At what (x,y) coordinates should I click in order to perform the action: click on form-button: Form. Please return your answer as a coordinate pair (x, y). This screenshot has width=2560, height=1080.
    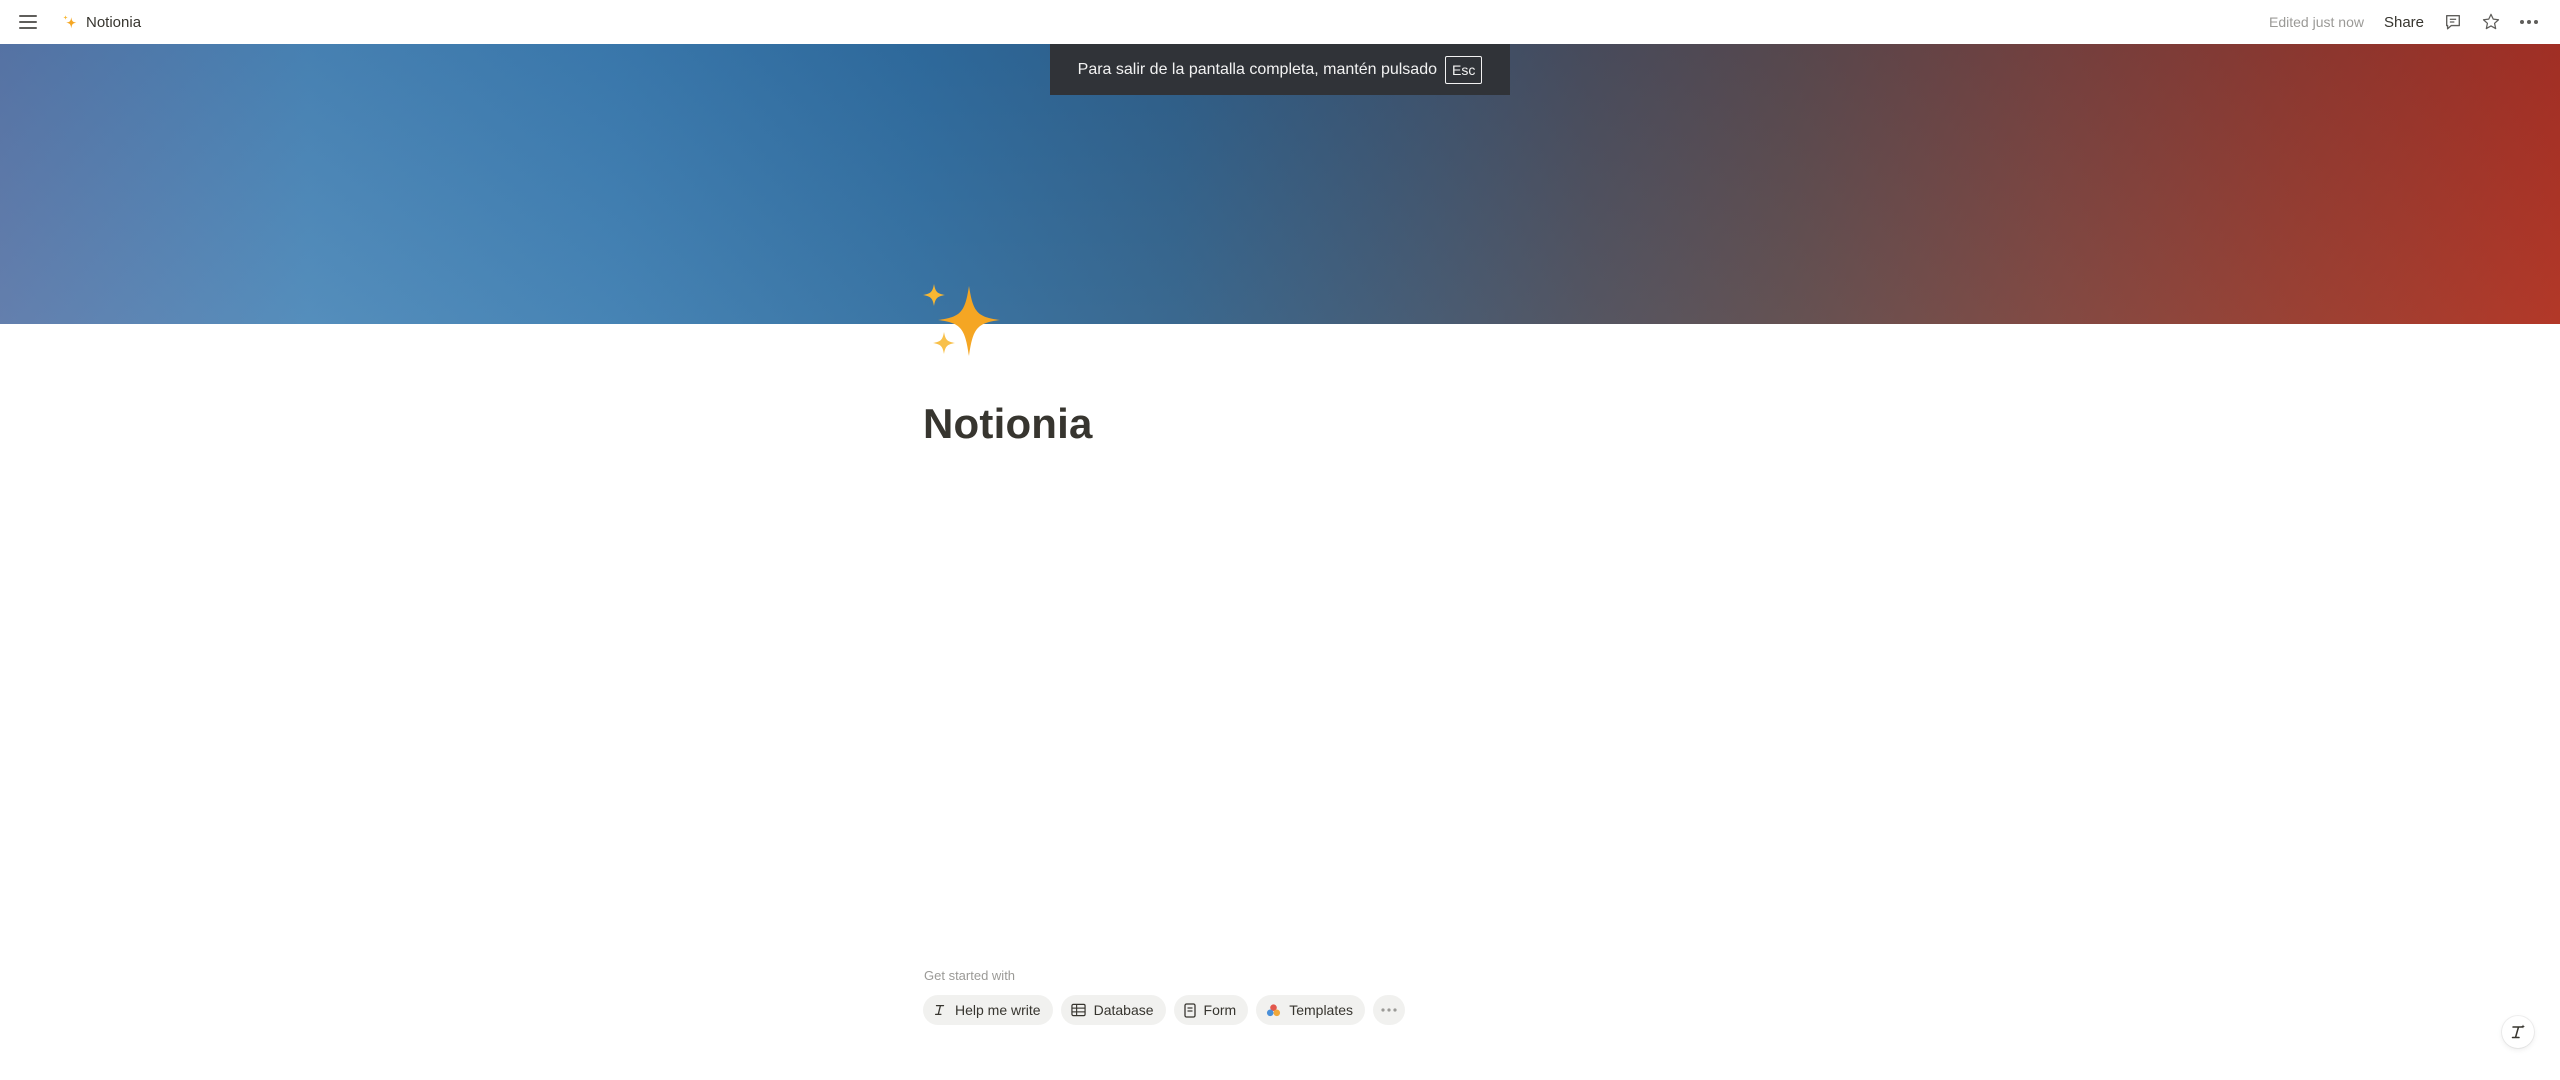
    Looking at the image, I should click on (1211, 1010).